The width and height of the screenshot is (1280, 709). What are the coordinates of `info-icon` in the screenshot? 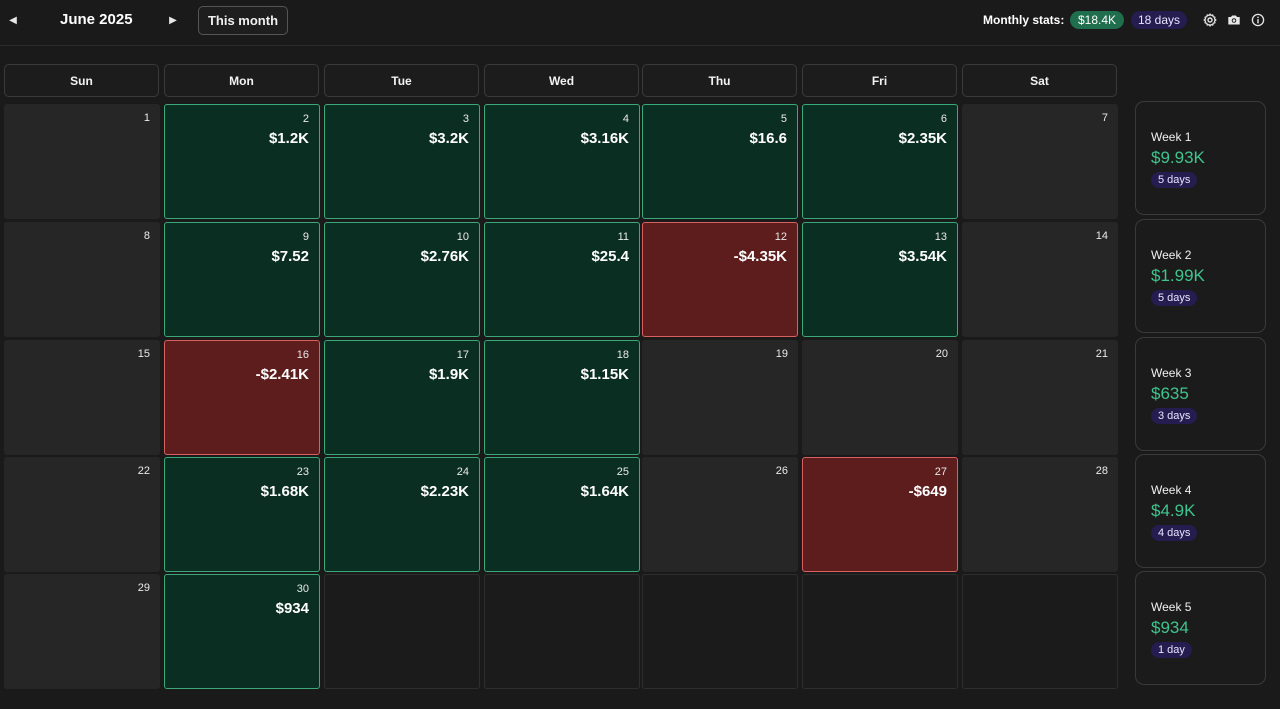 It's located at (1258, 20).